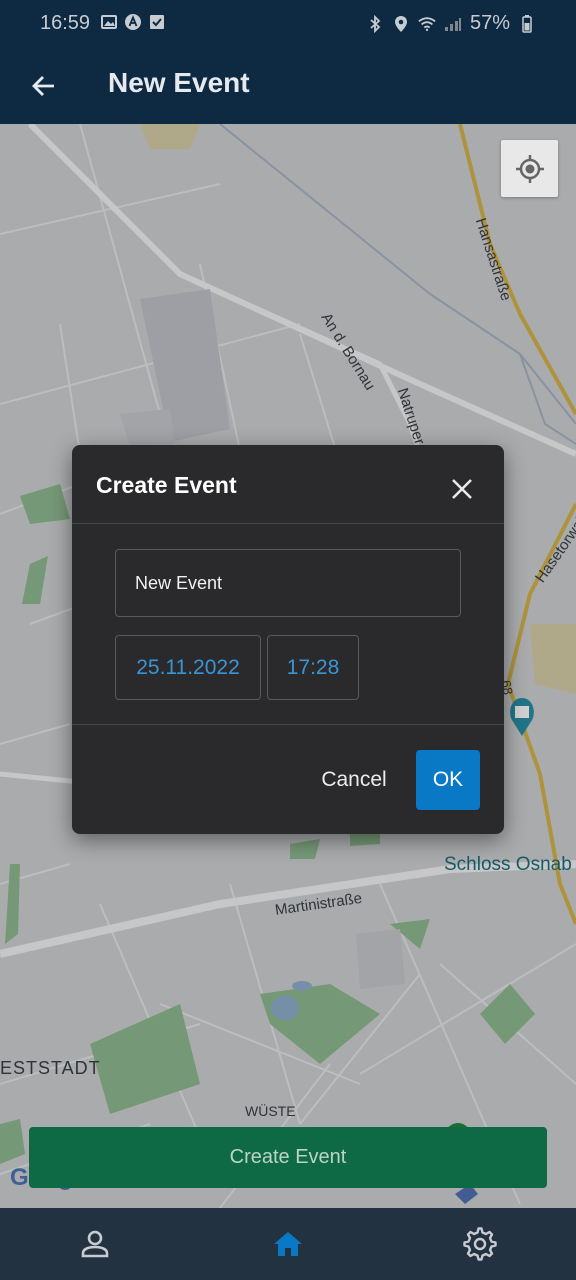 The width and height of the screenshot is (576, 1280). What do you see at coordinates (157, 22) in the screenshot?
I see `check-box-icon` at bounding box center [157, 22].